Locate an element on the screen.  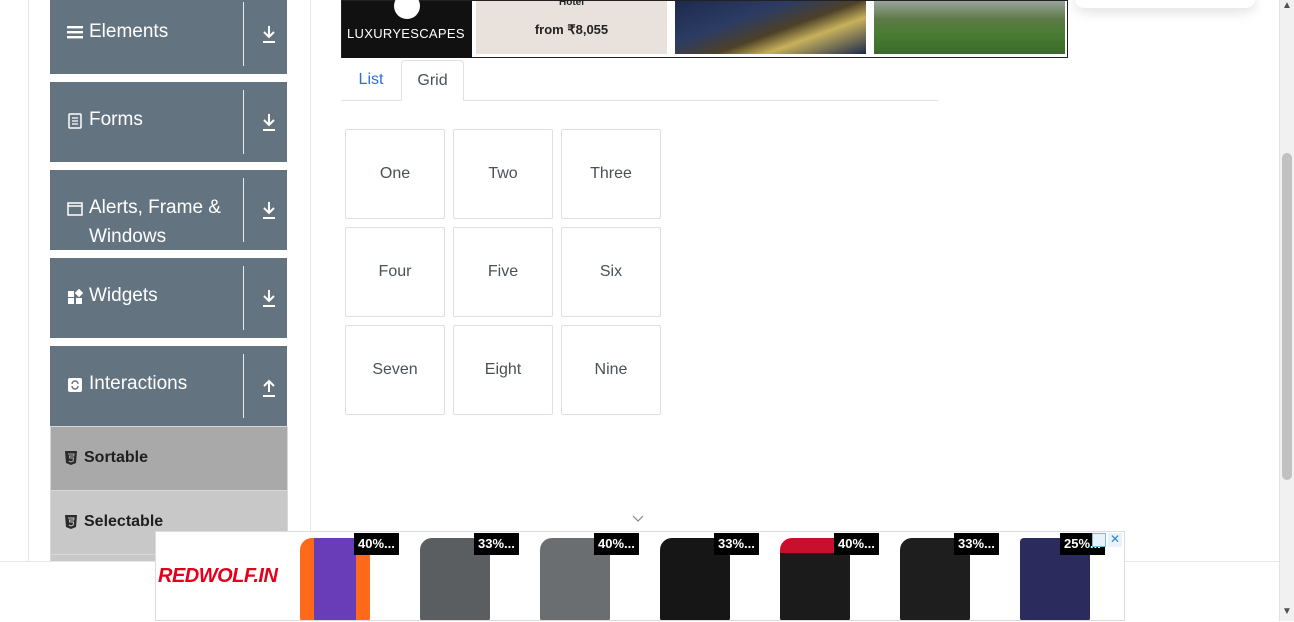
group-elements: Elements is located at coordinates (168, 37).